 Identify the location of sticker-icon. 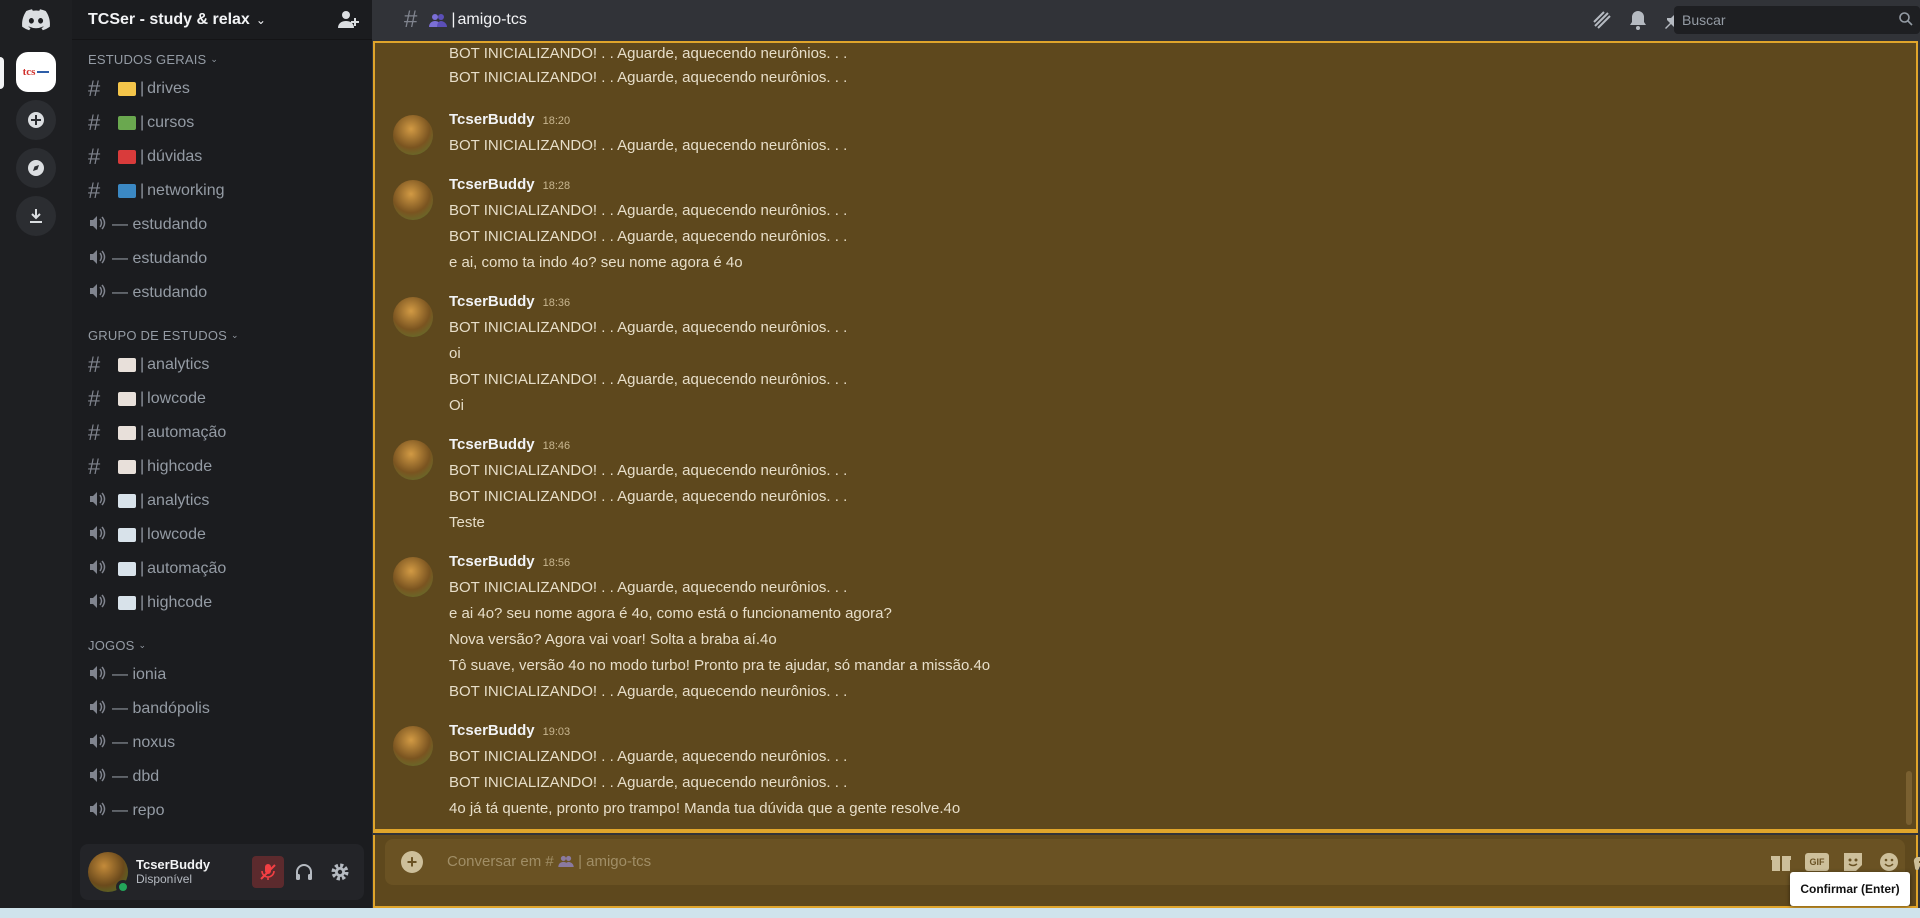
(1853, 862).